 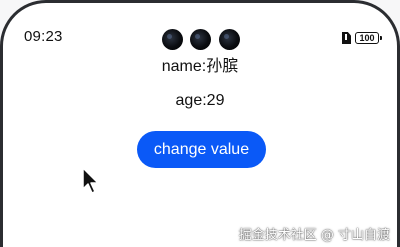 I want to click on status-time: 09:23, so click(x=43, y=36).